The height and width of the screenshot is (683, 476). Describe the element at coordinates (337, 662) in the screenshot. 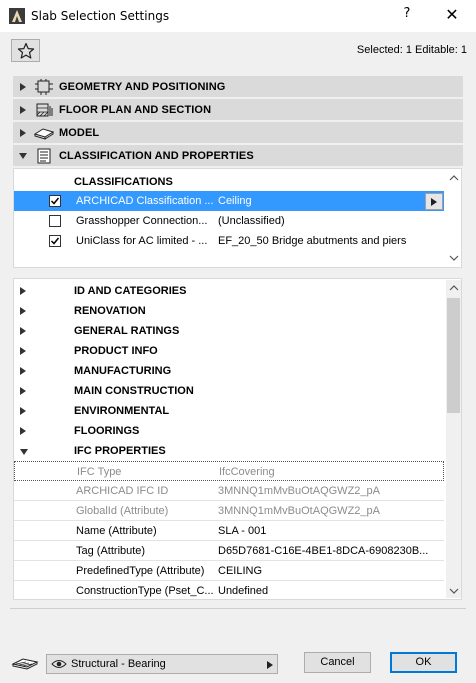

I see `cancel-button: Cancel` at that location.